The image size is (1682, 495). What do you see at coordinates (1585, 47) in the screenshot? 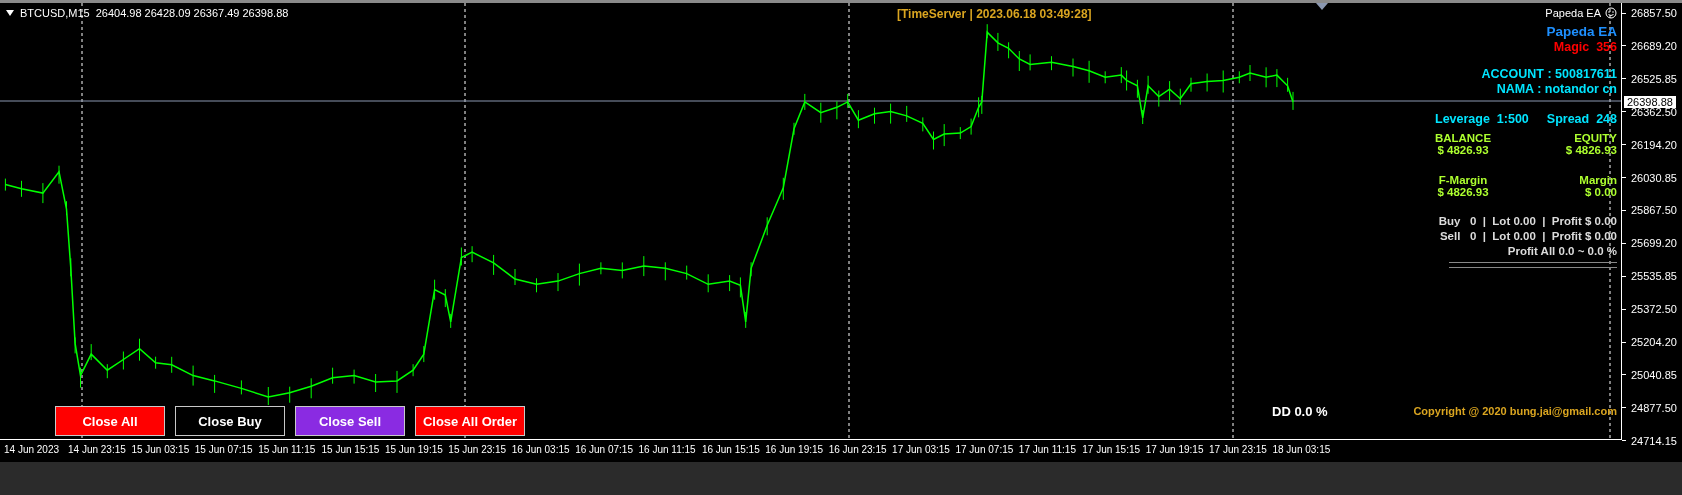
I see `magic-number: Magic 356` at bounding box center [1585, 47].